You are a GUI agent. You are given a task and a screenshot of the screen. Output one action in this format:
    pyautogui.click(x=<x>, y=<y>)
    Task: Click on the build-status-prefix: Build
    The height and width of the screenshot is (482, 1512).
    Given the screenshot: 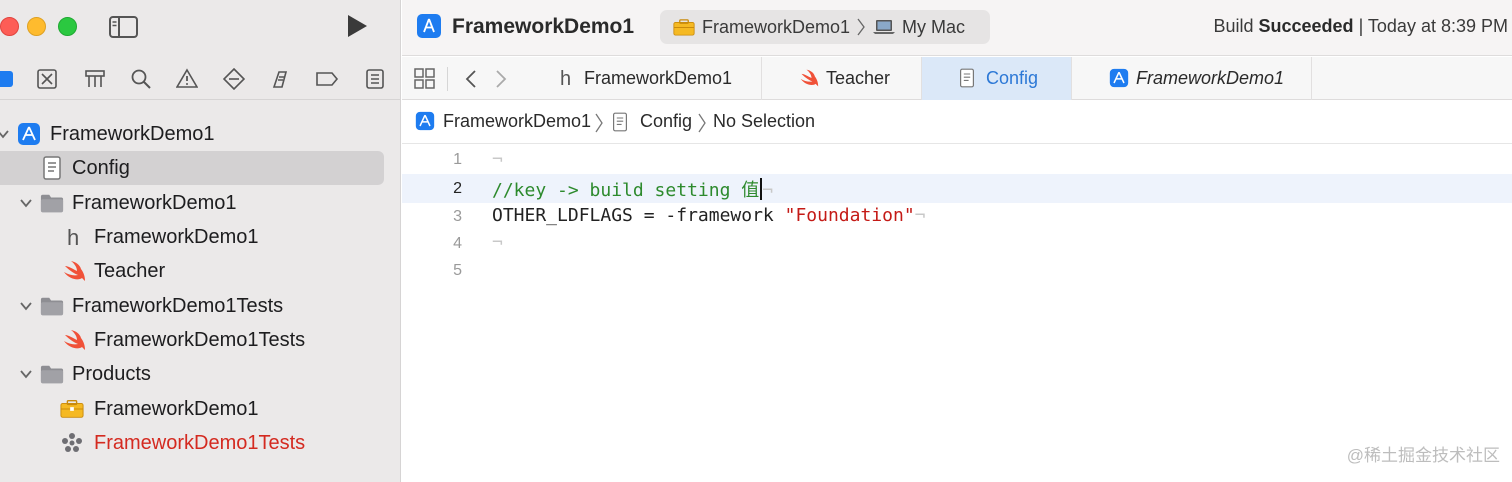 What is the action you would take?
    pyautogui.click(x=1233, y=26)
    